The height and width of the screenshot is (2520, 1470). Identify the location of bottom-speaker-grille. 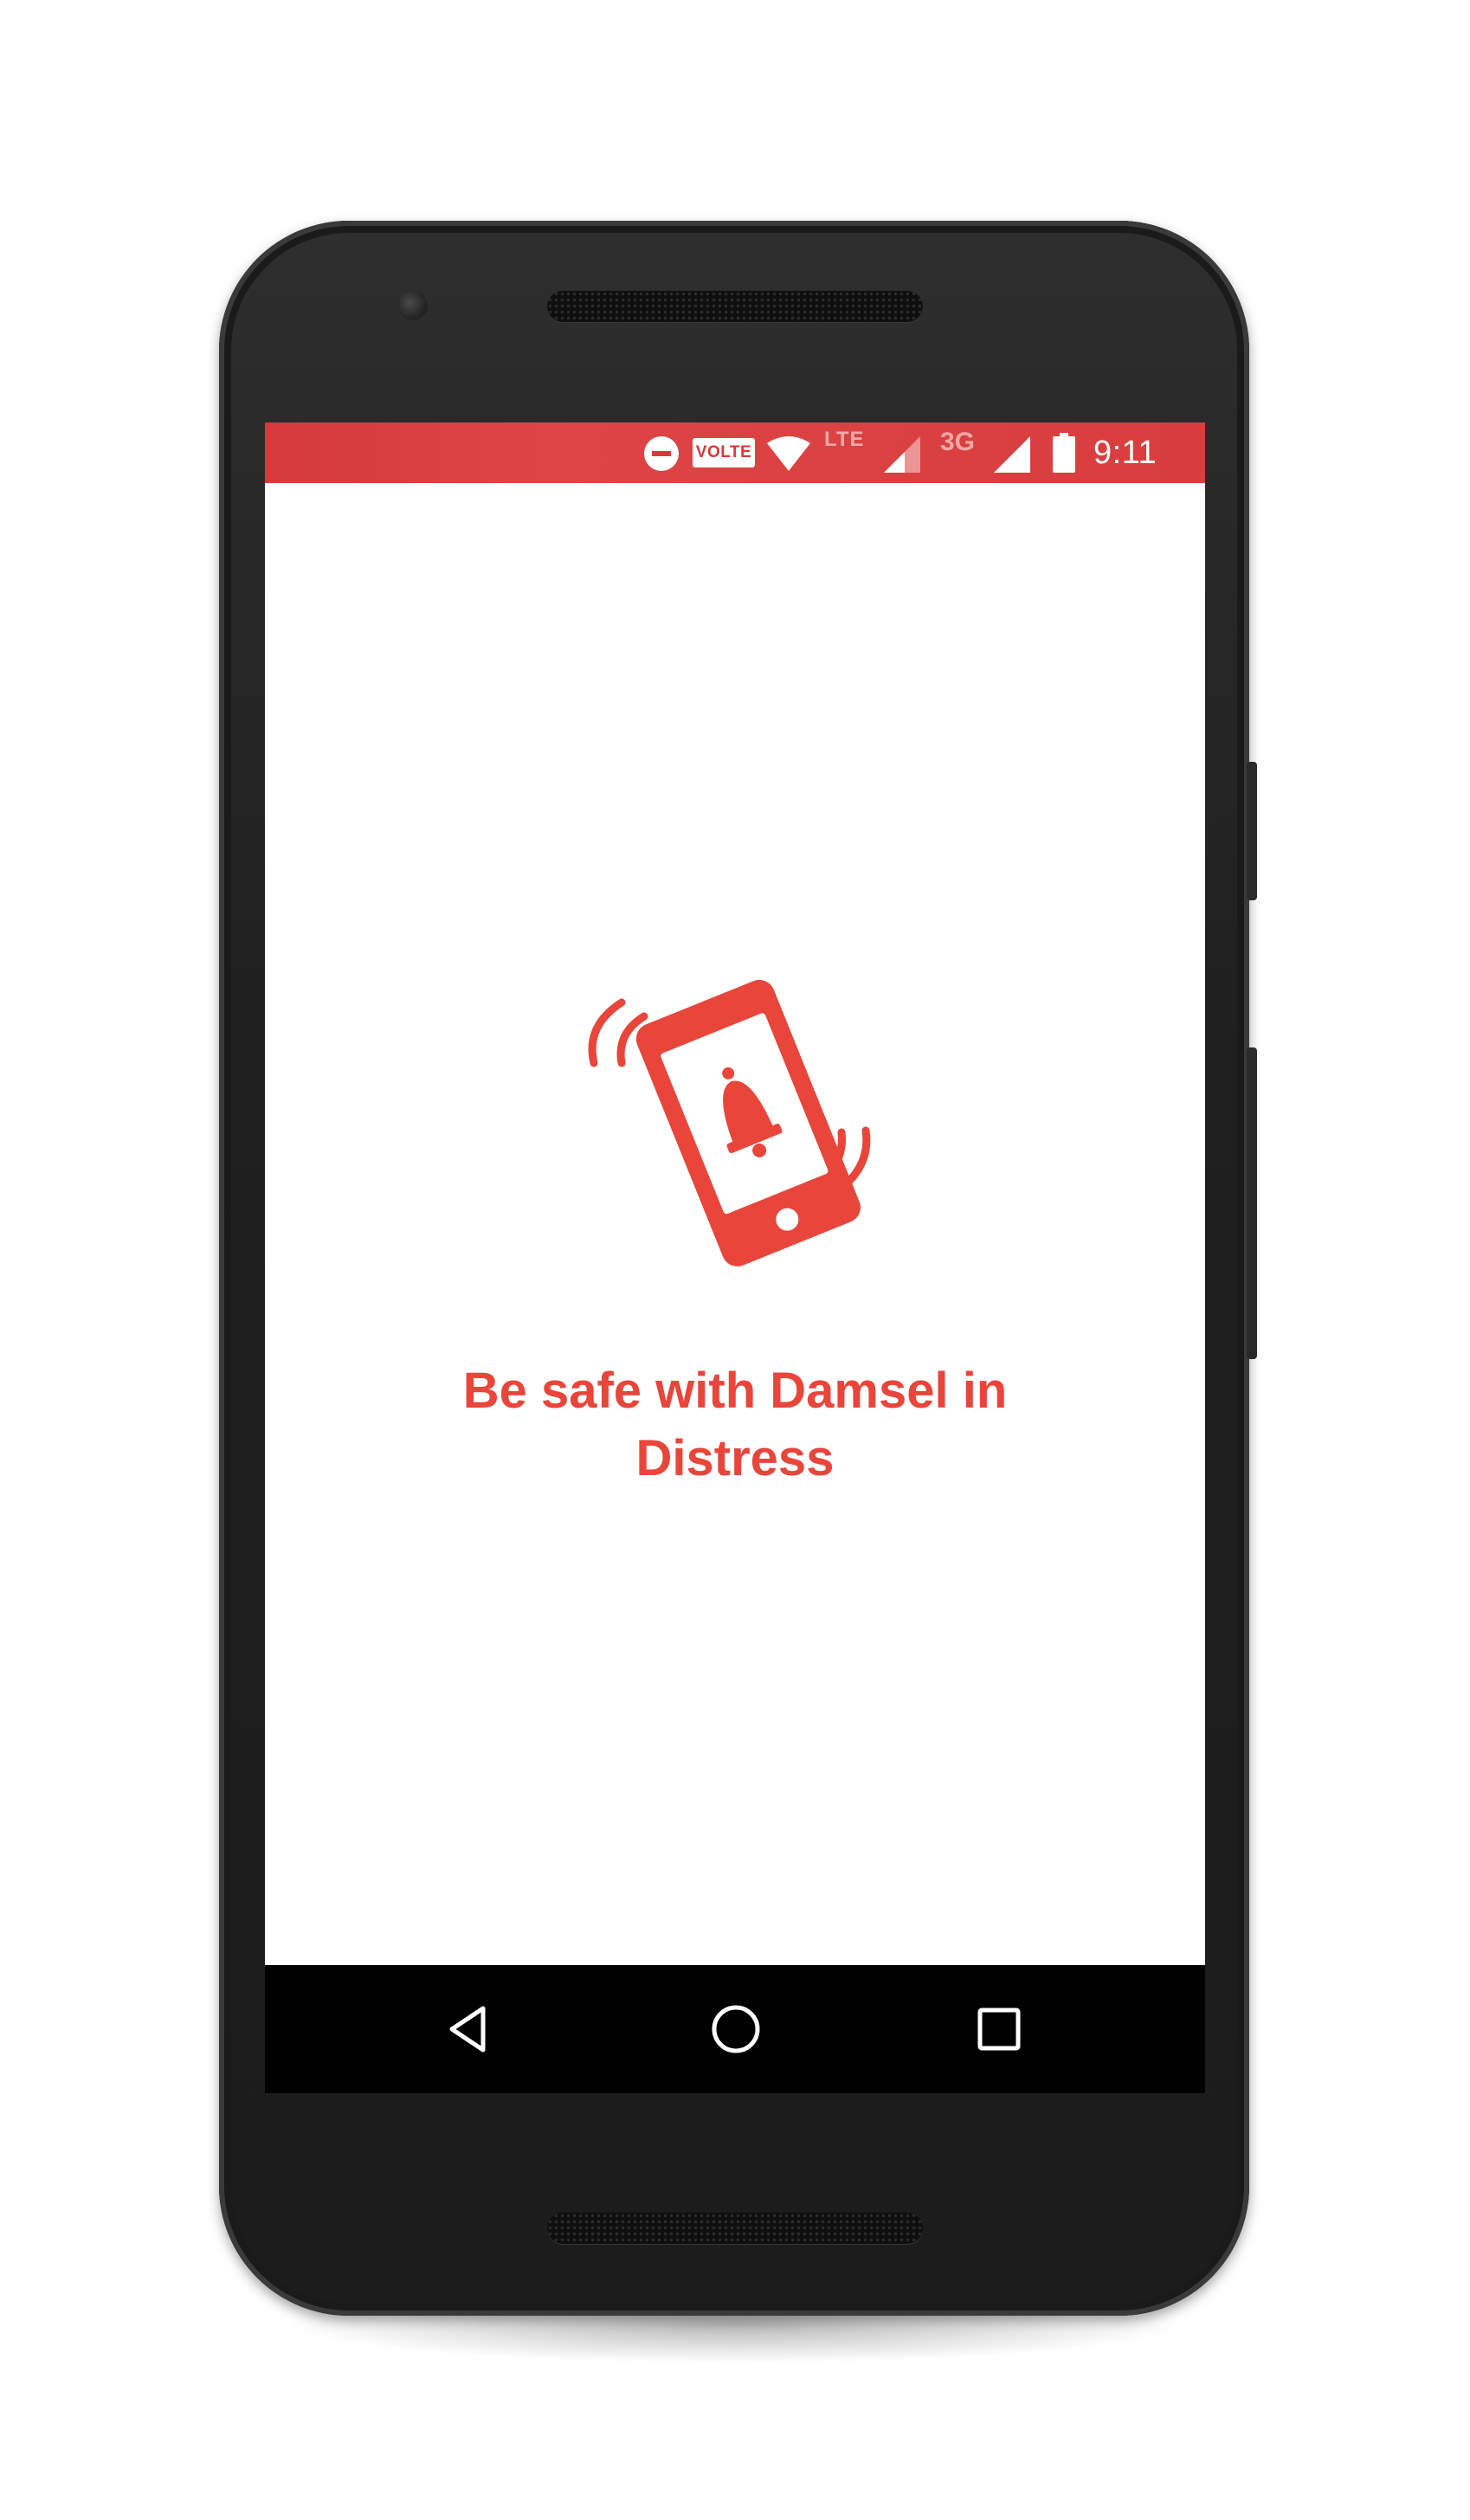
(735, 2228).